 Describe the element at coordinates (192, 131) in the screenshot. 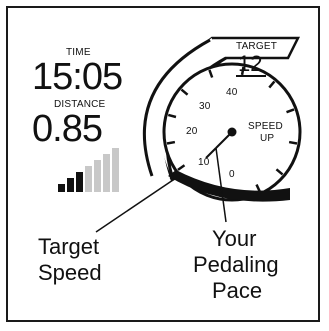

I see `dial-number-20: 20` at that location.